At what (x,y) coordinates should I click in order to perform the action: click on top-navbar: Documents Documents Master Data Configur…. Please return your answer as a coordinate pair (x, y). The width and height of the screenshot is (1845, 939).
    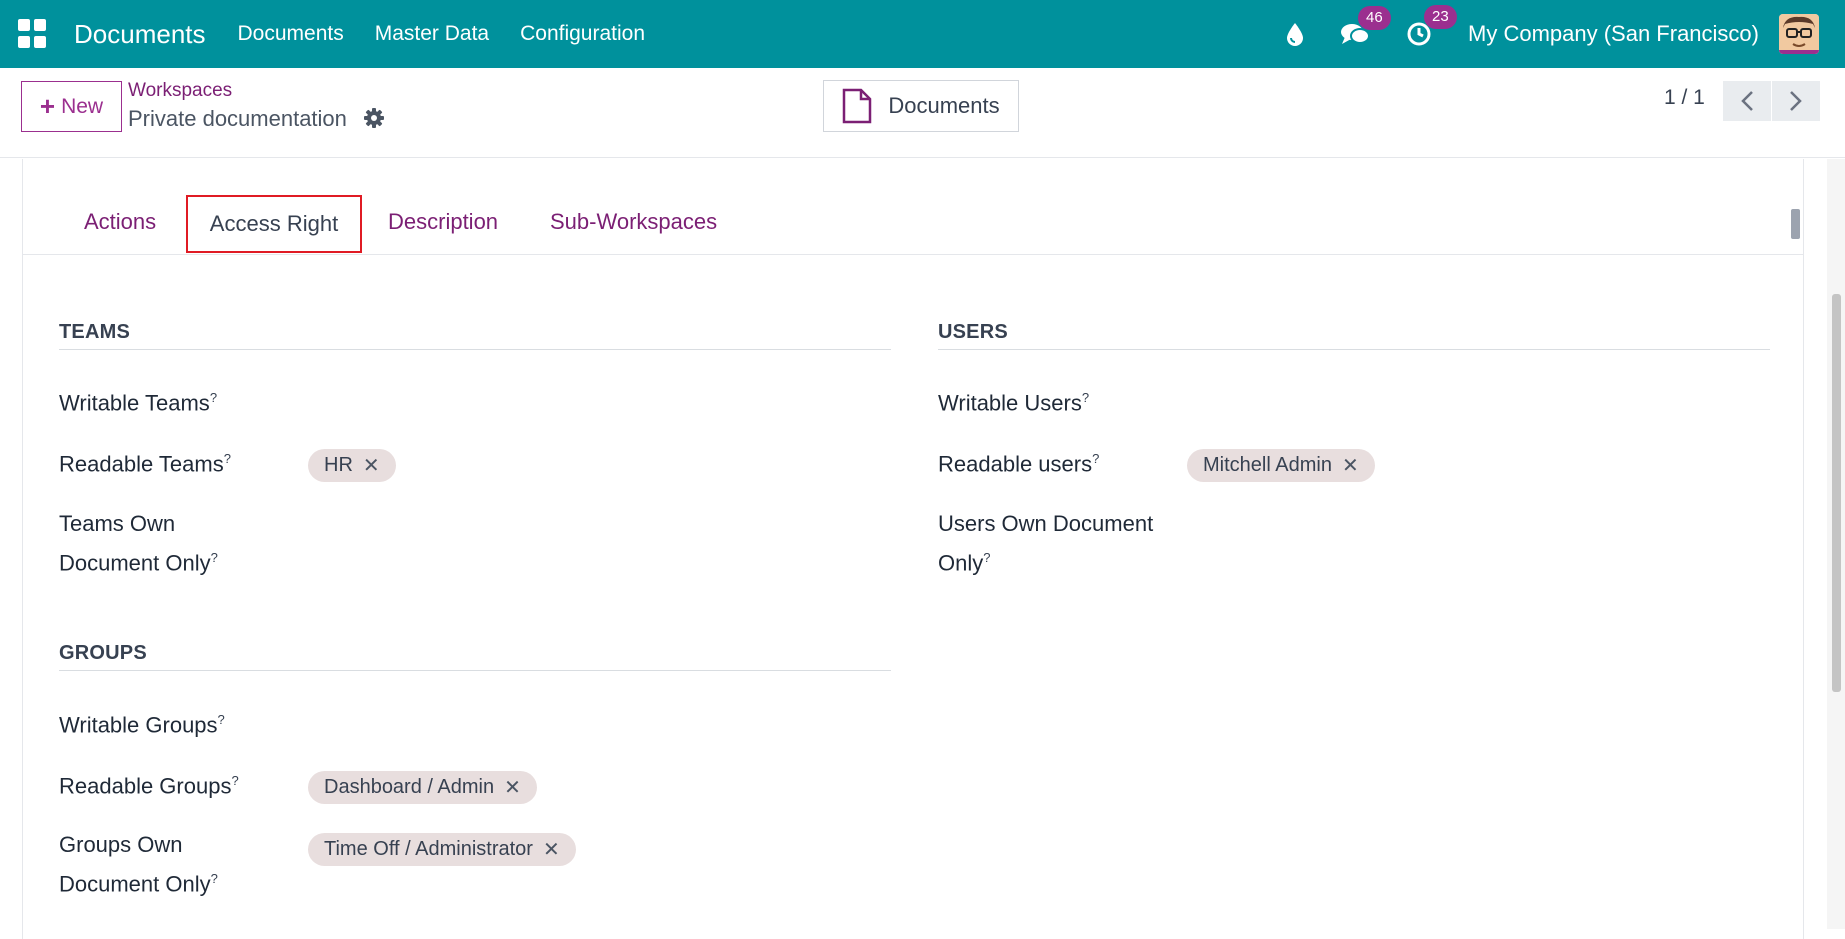
    Looking at the image, I should click on (922, 34).